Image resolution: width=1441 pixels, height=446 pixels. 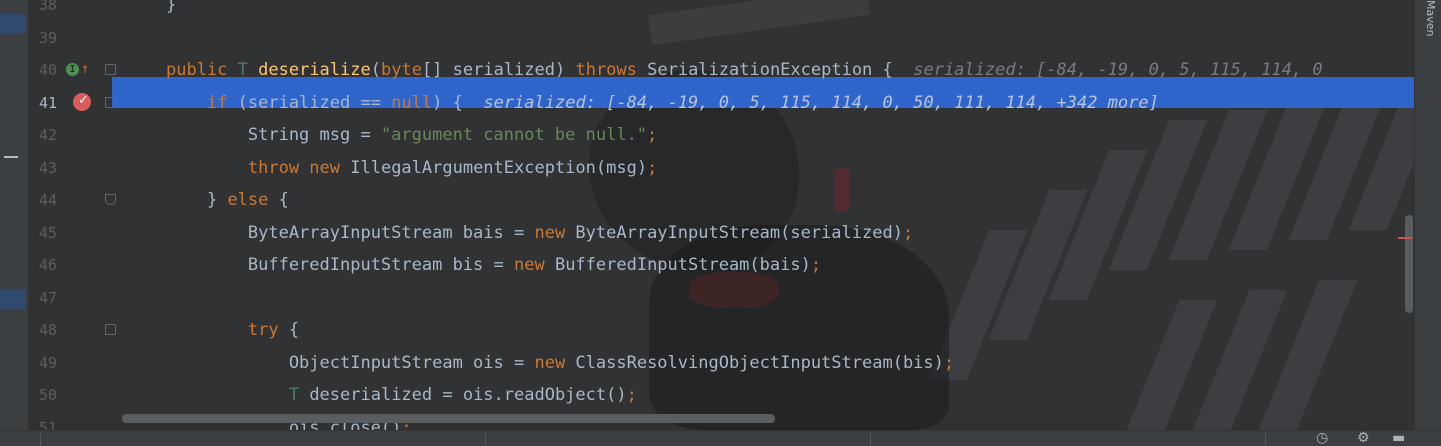 What do you see at coordinates (95, 135) in the screenshot?
I see `gutter-row: 42` at bounding box center [95, 135].